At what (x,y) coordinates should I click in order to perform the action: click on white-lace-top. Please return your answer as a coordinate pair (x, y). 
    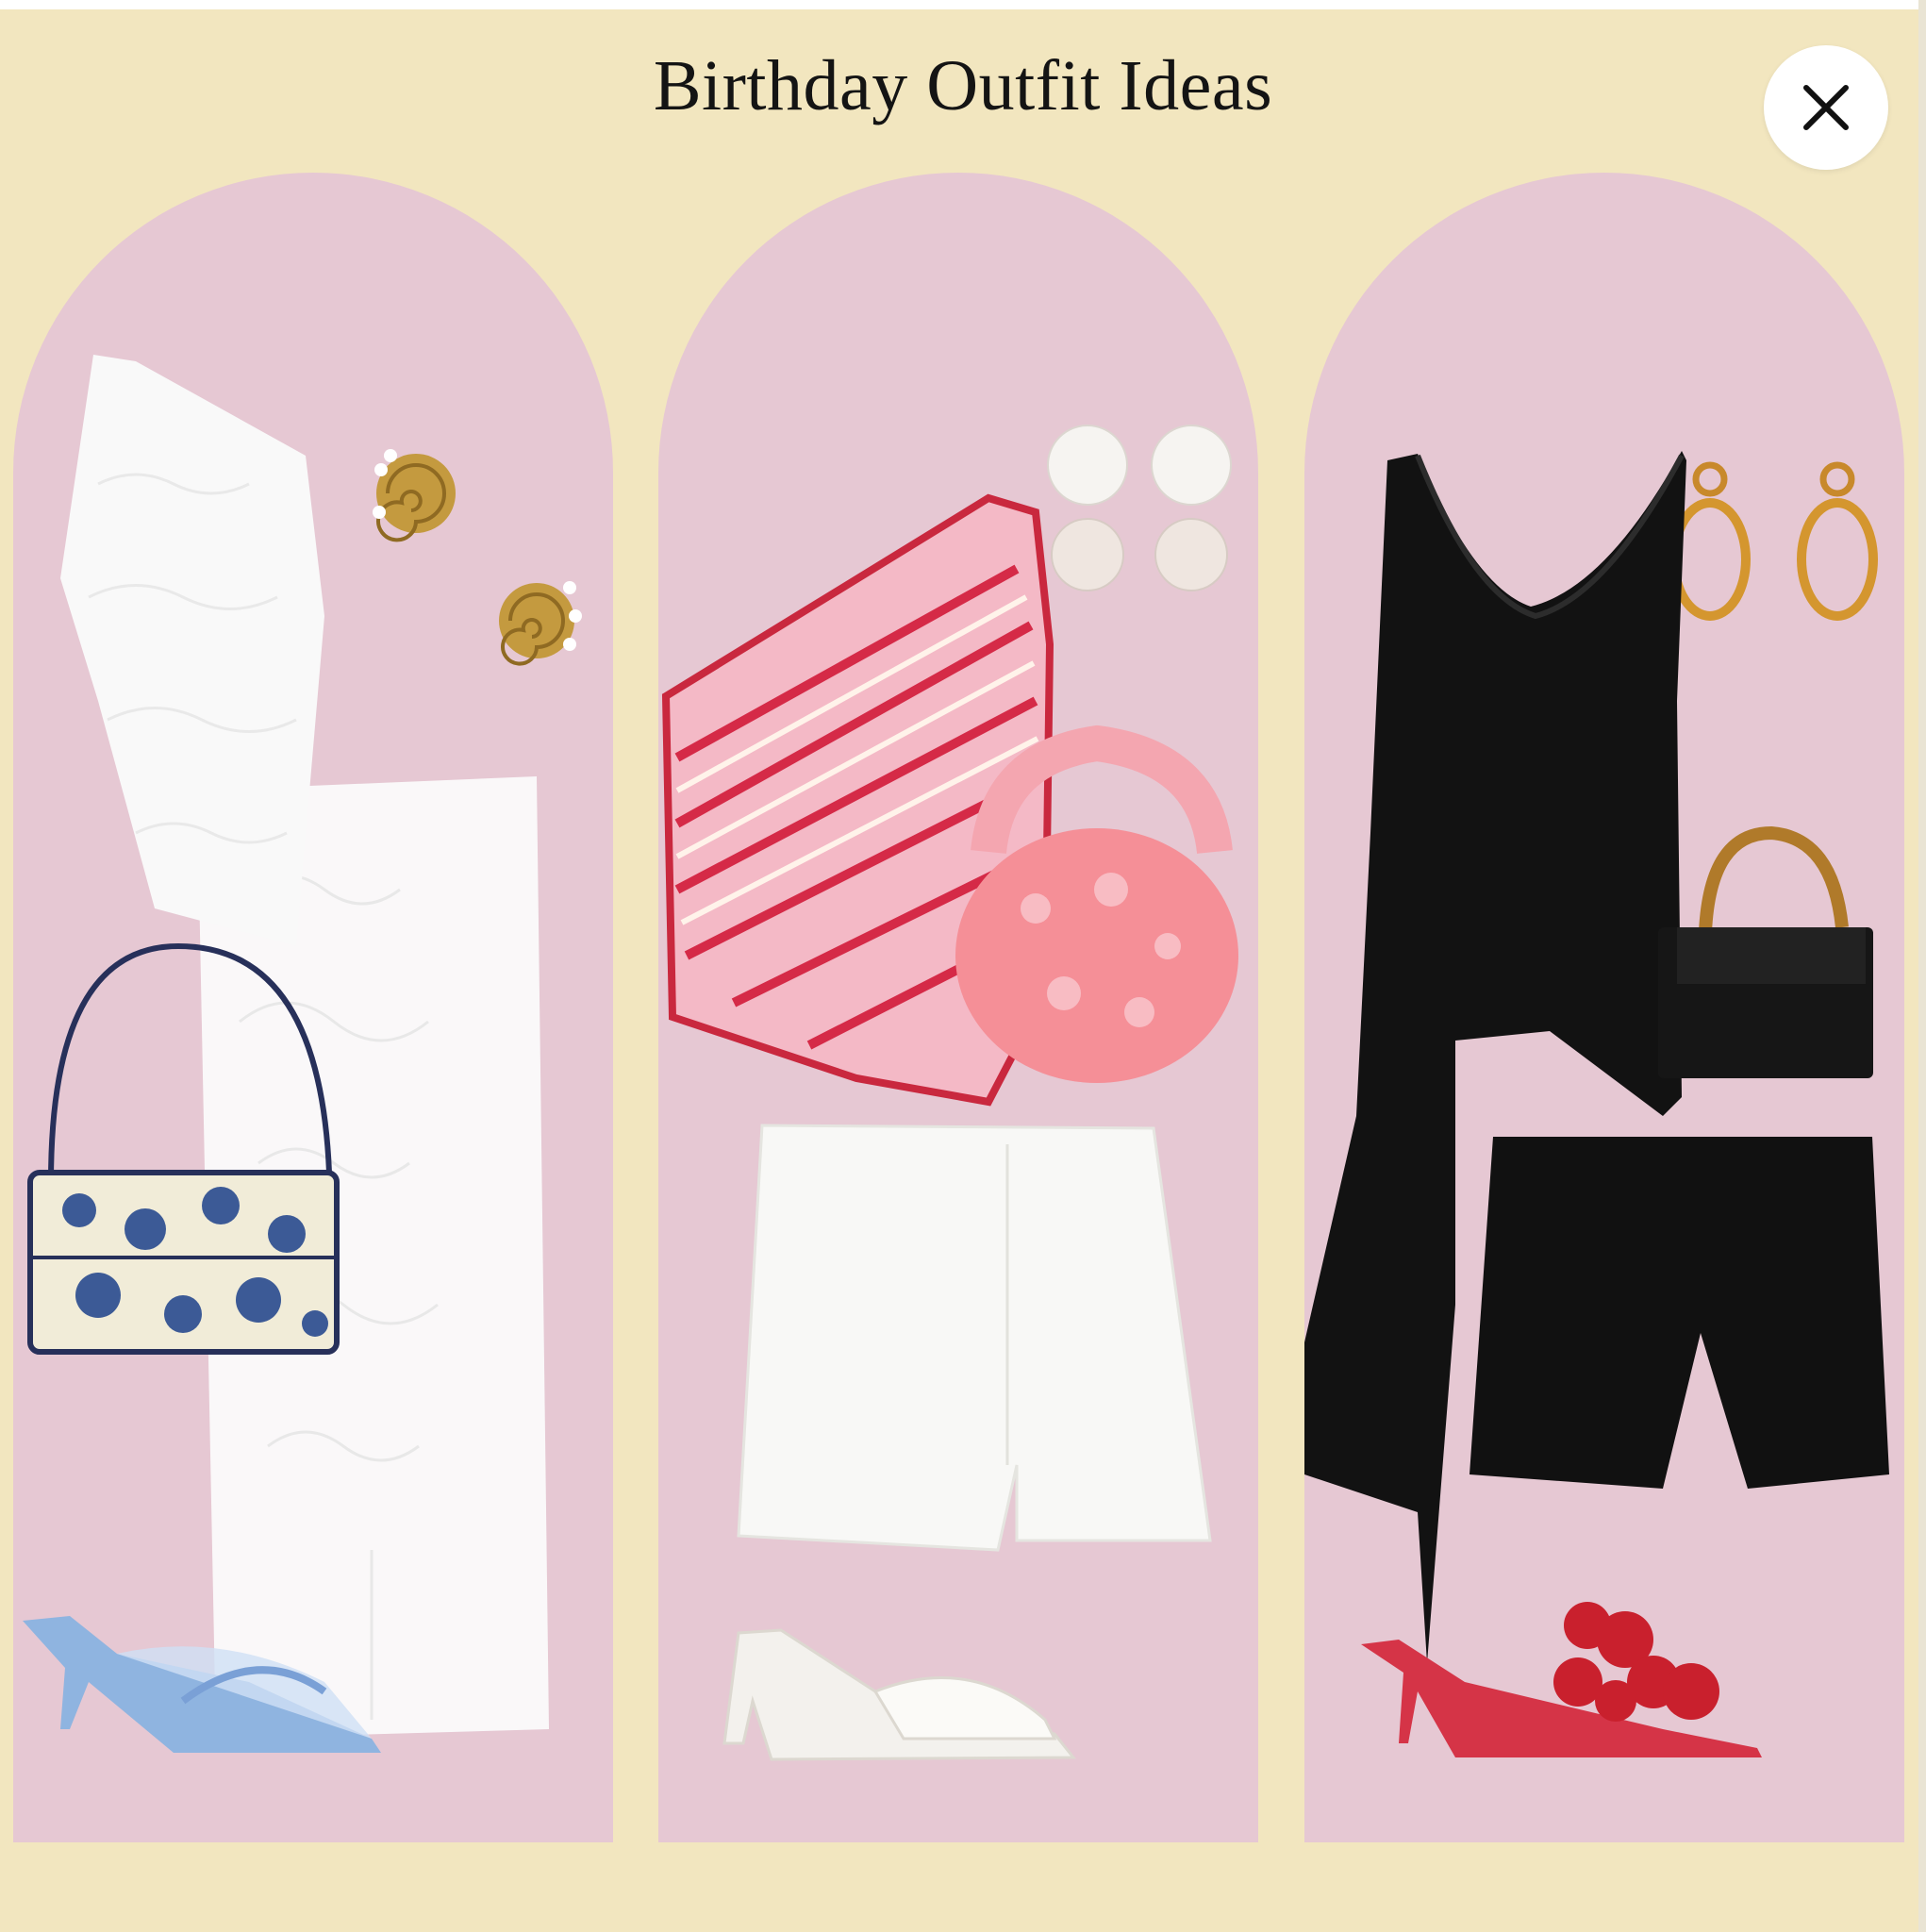
    Looking at the image, I should click on (192, 650).